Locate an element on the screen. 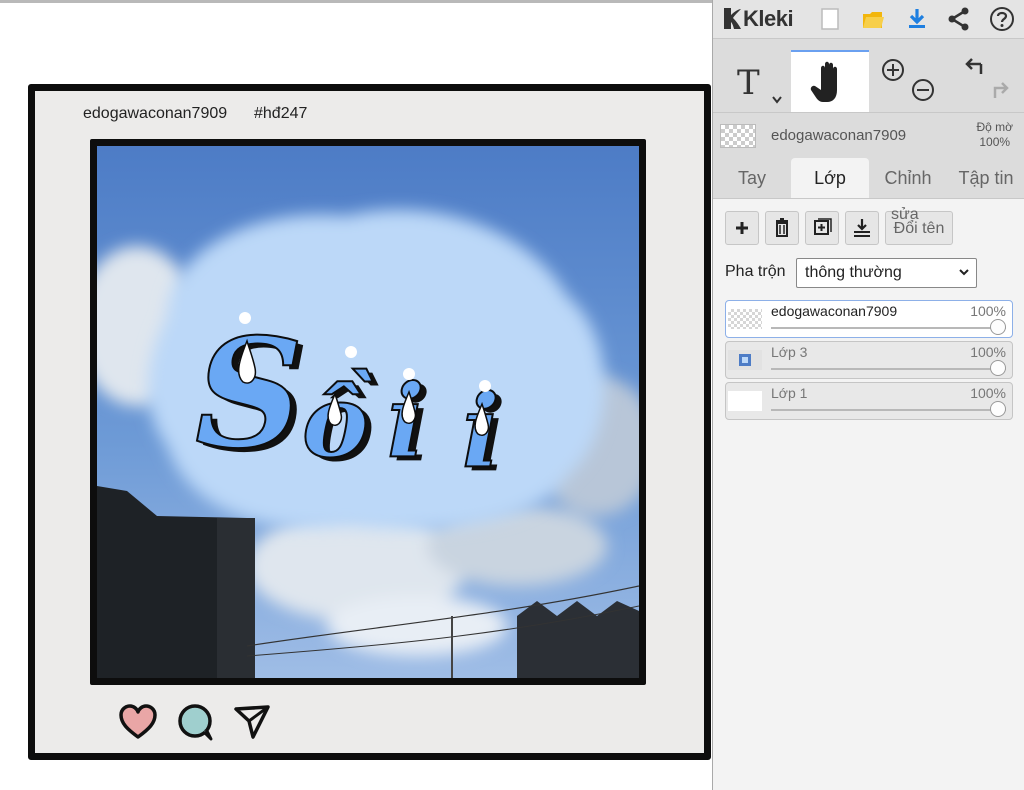 This screenshot has width=1024, height=790. merge-down-button is located at coordinates (862, 228).